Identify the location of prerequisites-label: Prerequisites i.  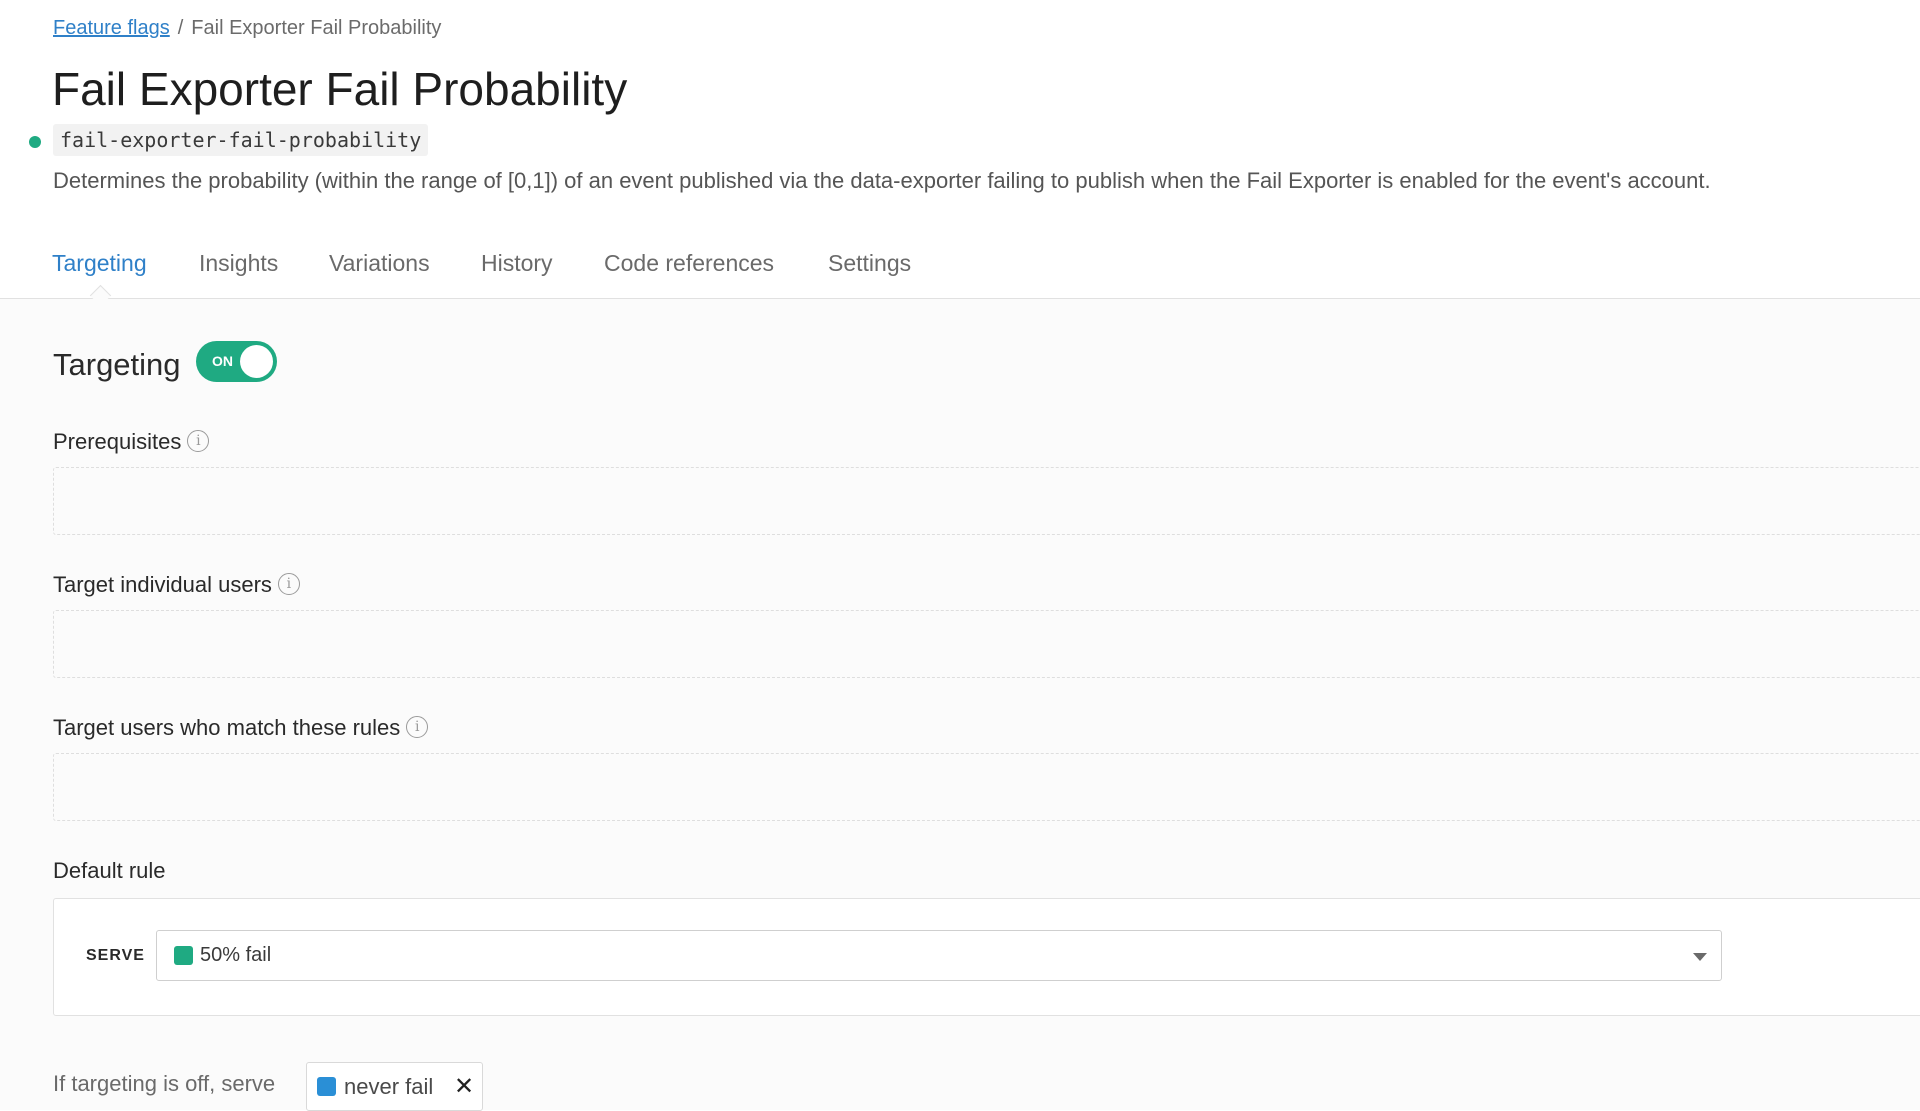
(131, 442).